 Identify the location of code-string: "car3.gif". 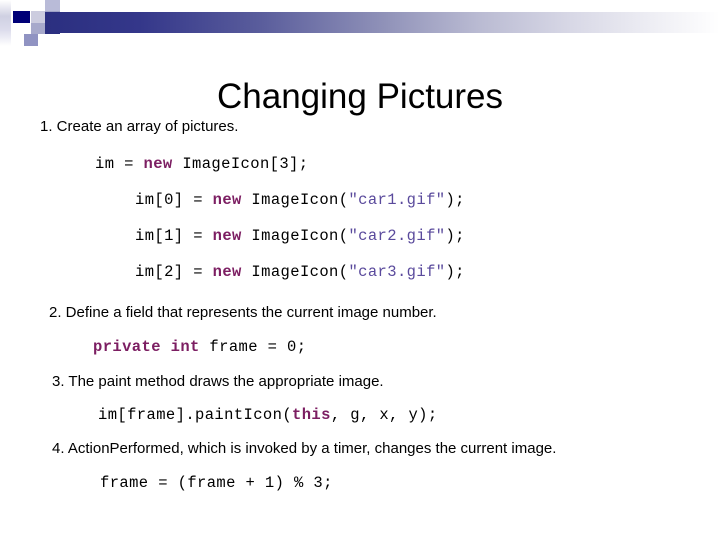
(397, 272).